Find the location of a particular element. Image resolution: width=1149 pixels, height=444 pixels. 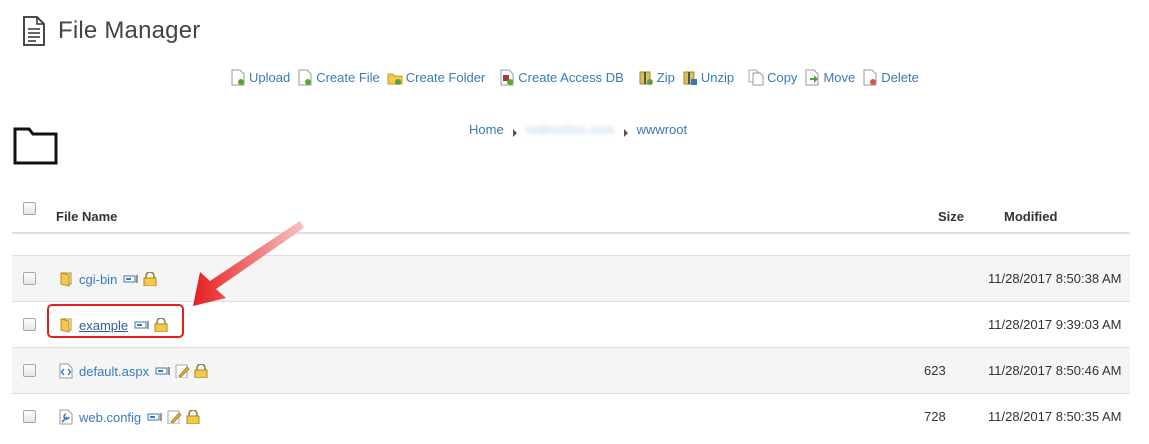

zip-icon is located at coordinates (646, 78).